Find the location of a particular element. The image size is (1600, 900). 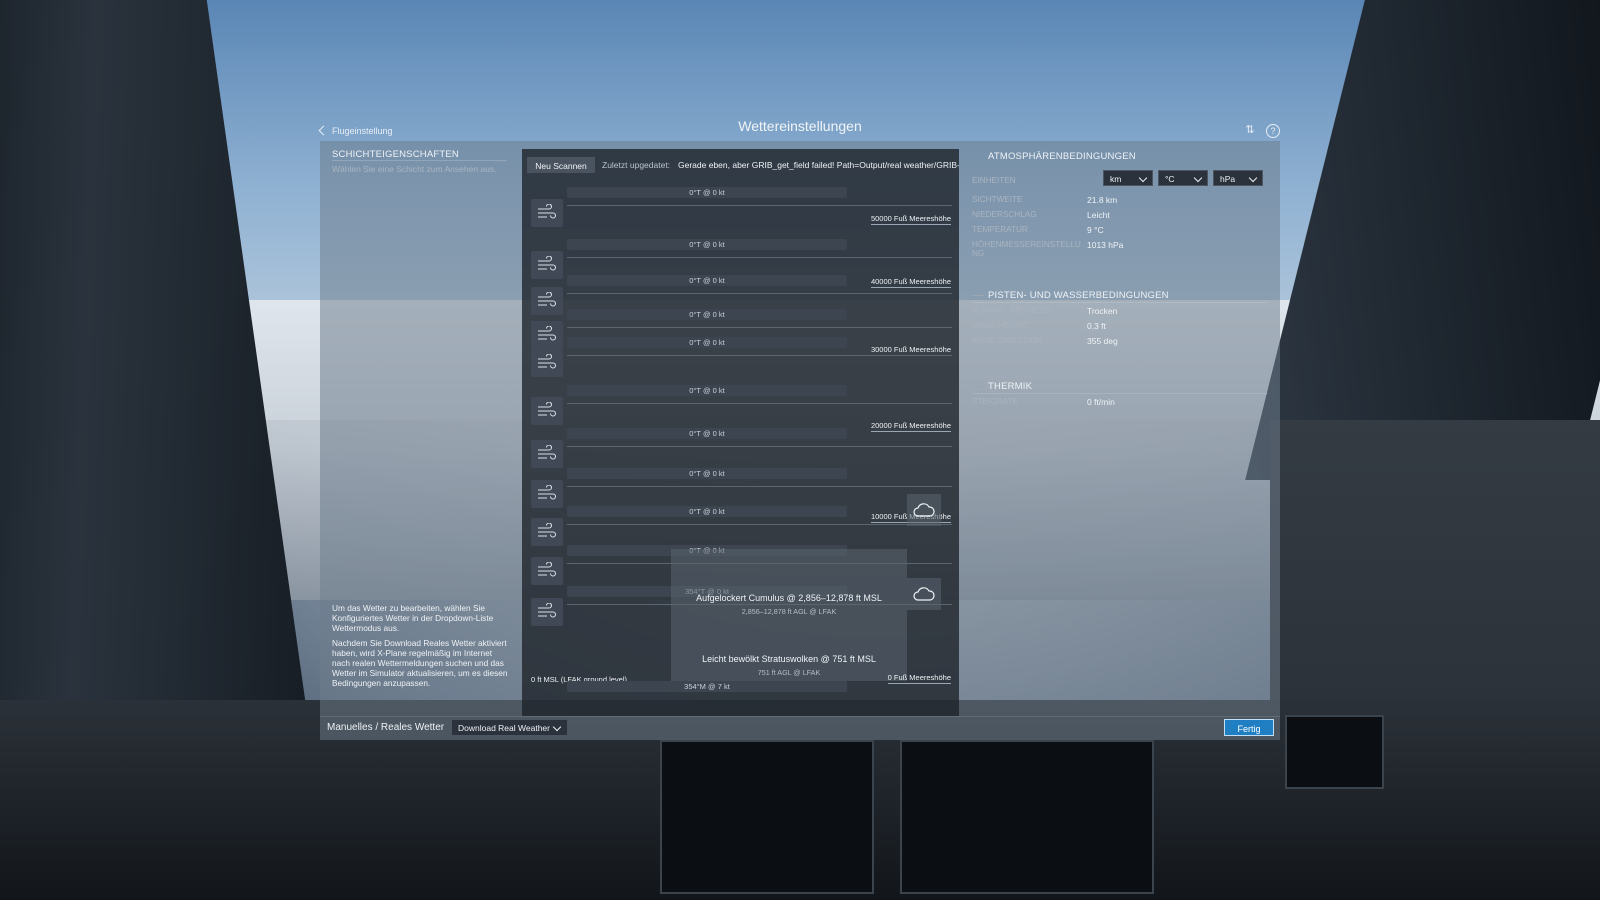

units-label: EINHEITEN is located at coordinates (994, 180).